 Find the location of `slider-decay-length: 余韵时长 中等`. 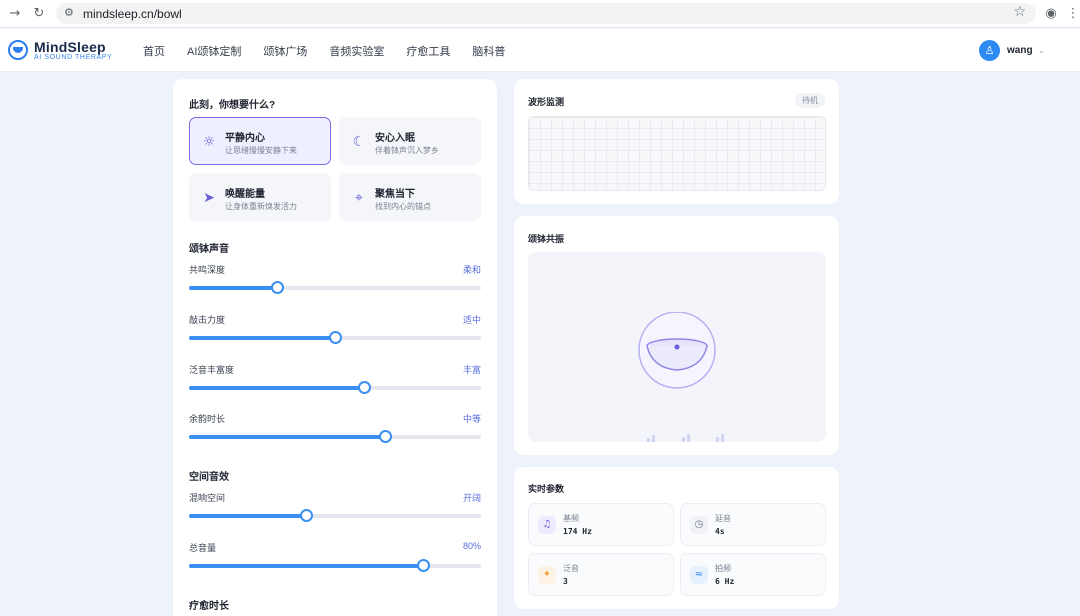

slider-decay-length: 余韵时长 中等 is located at coordinates (335, 430).